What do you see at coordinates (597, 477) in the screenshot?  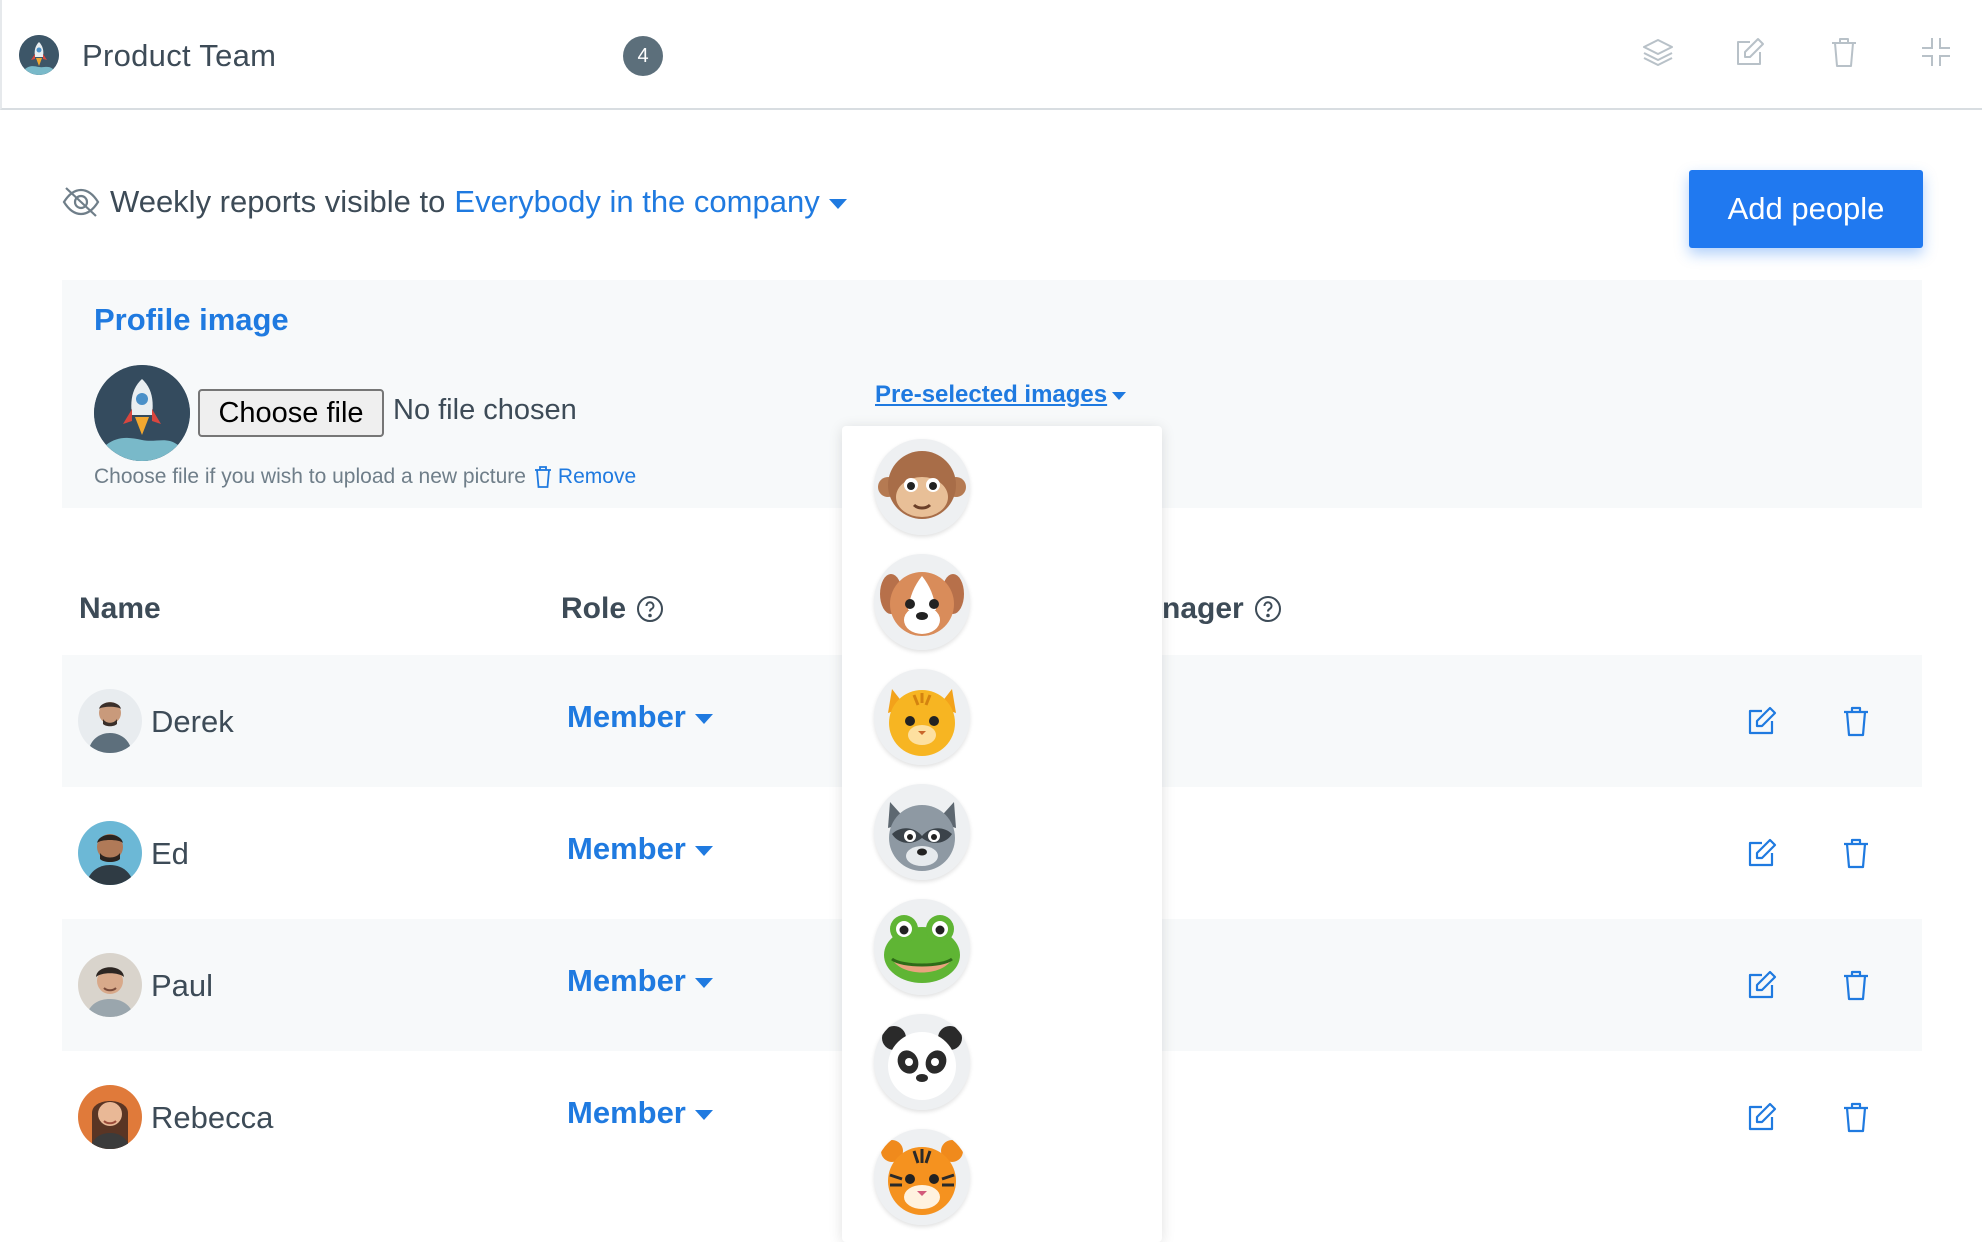 I see `remove-link: Remove` at bounding box center [597, 477].